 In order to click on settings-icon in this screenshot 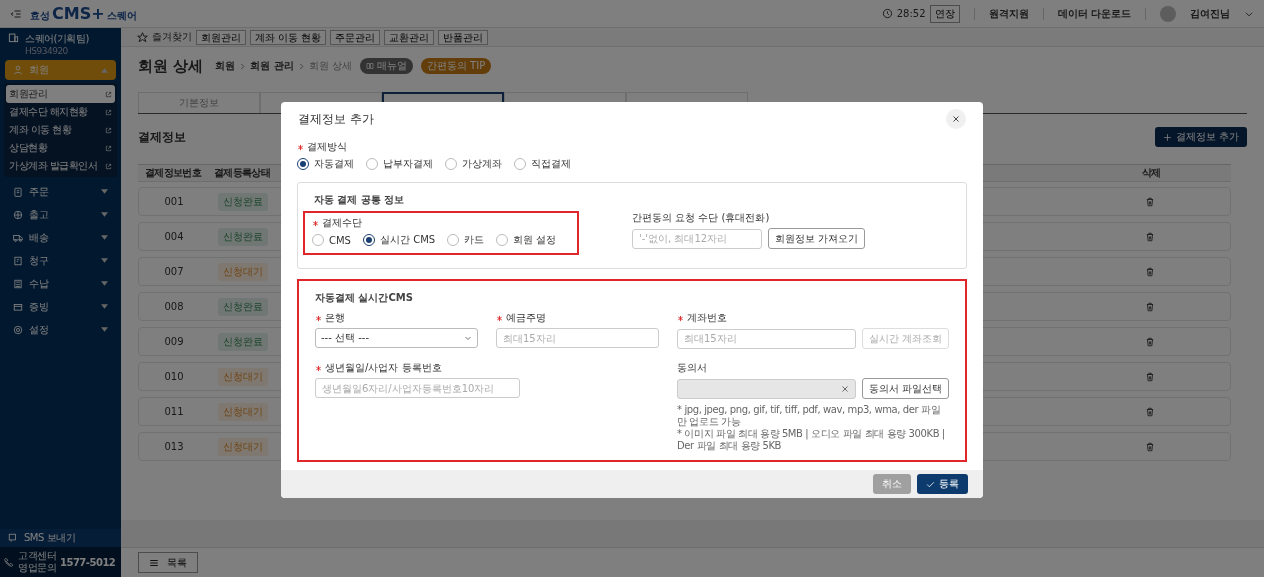, I will do `click(18, 329)`.